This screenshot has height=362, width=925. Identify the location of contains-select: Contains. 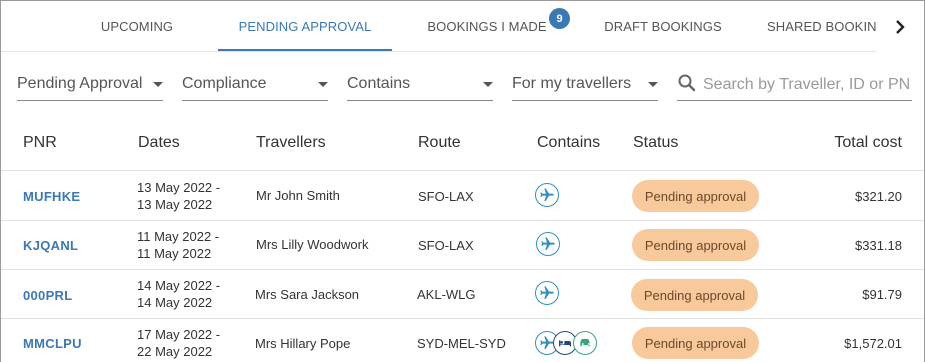
(420, 86).